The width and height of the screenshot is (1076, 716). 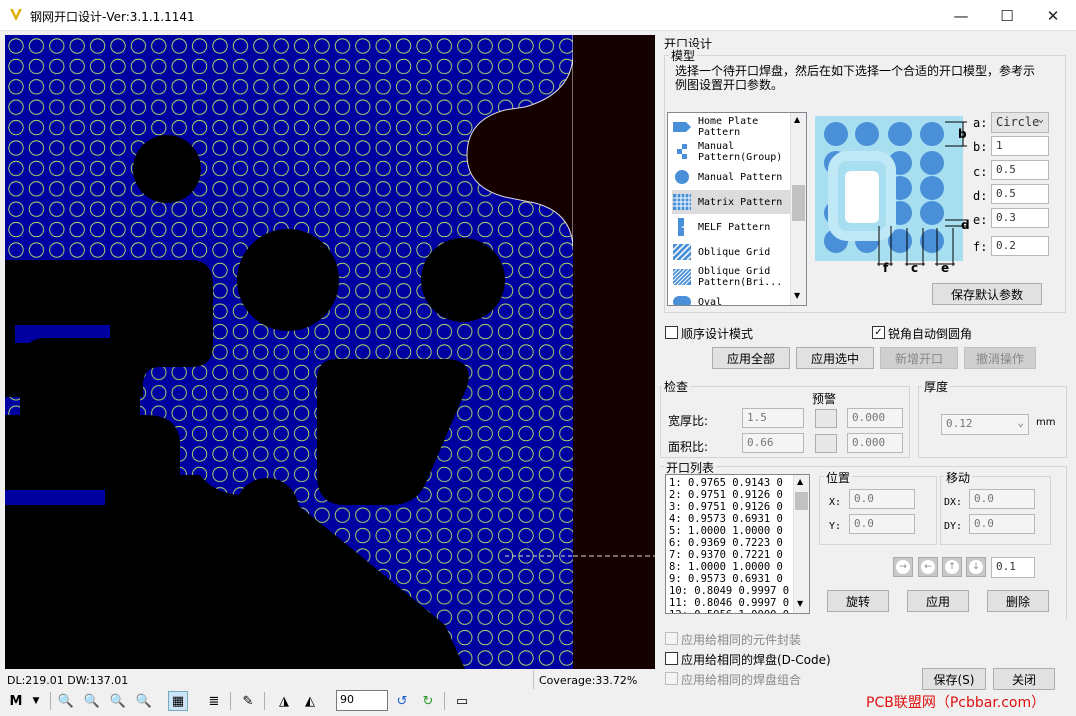 What do you see at coordinates (826, 418) in the screenshot?
I see `aspect-color-swatch` at bounding box center [826, 418].